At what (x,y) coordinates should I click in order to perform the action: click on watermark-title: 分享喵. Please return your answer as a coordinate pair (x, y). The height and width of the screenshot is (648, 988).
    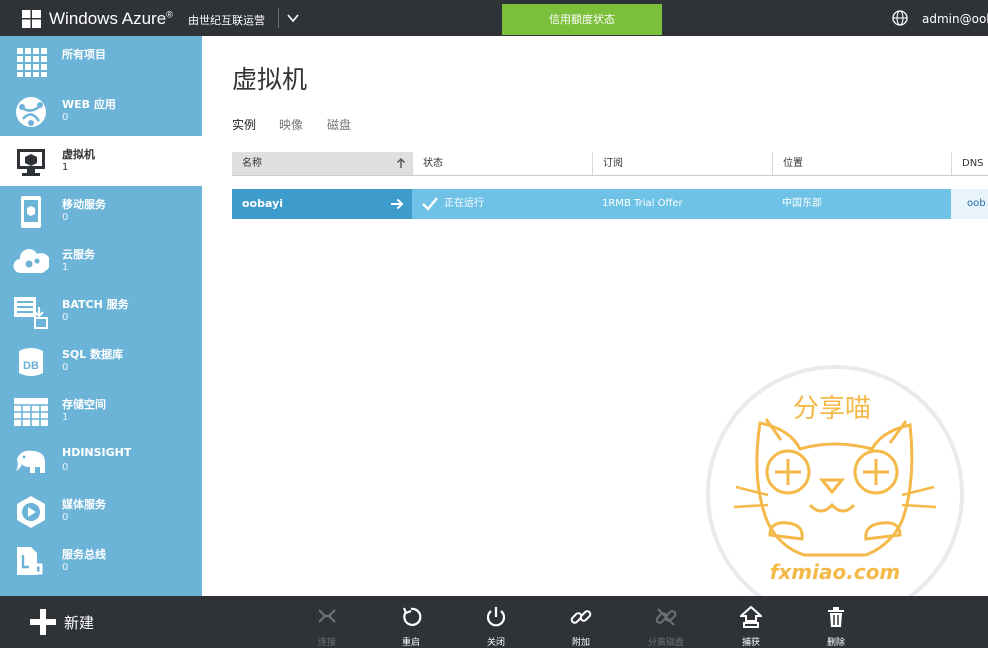
    Looking at the image, I should click on (832, 409).